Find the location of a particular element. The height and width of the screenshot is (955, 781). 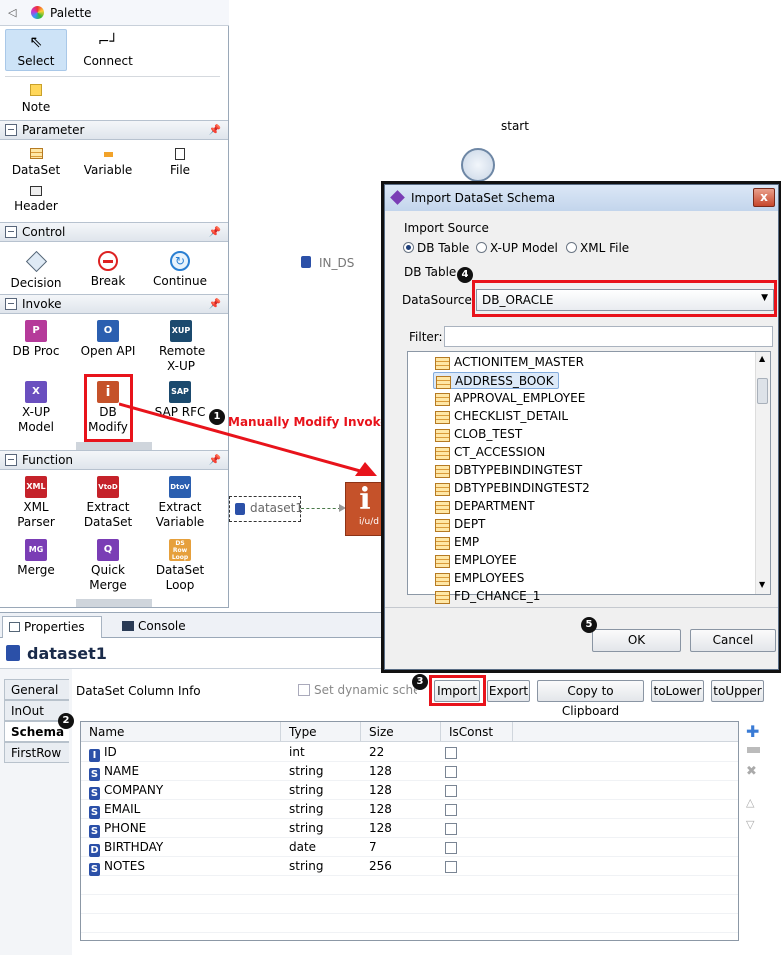

close-icon: x is located at coordinates (764, 197).